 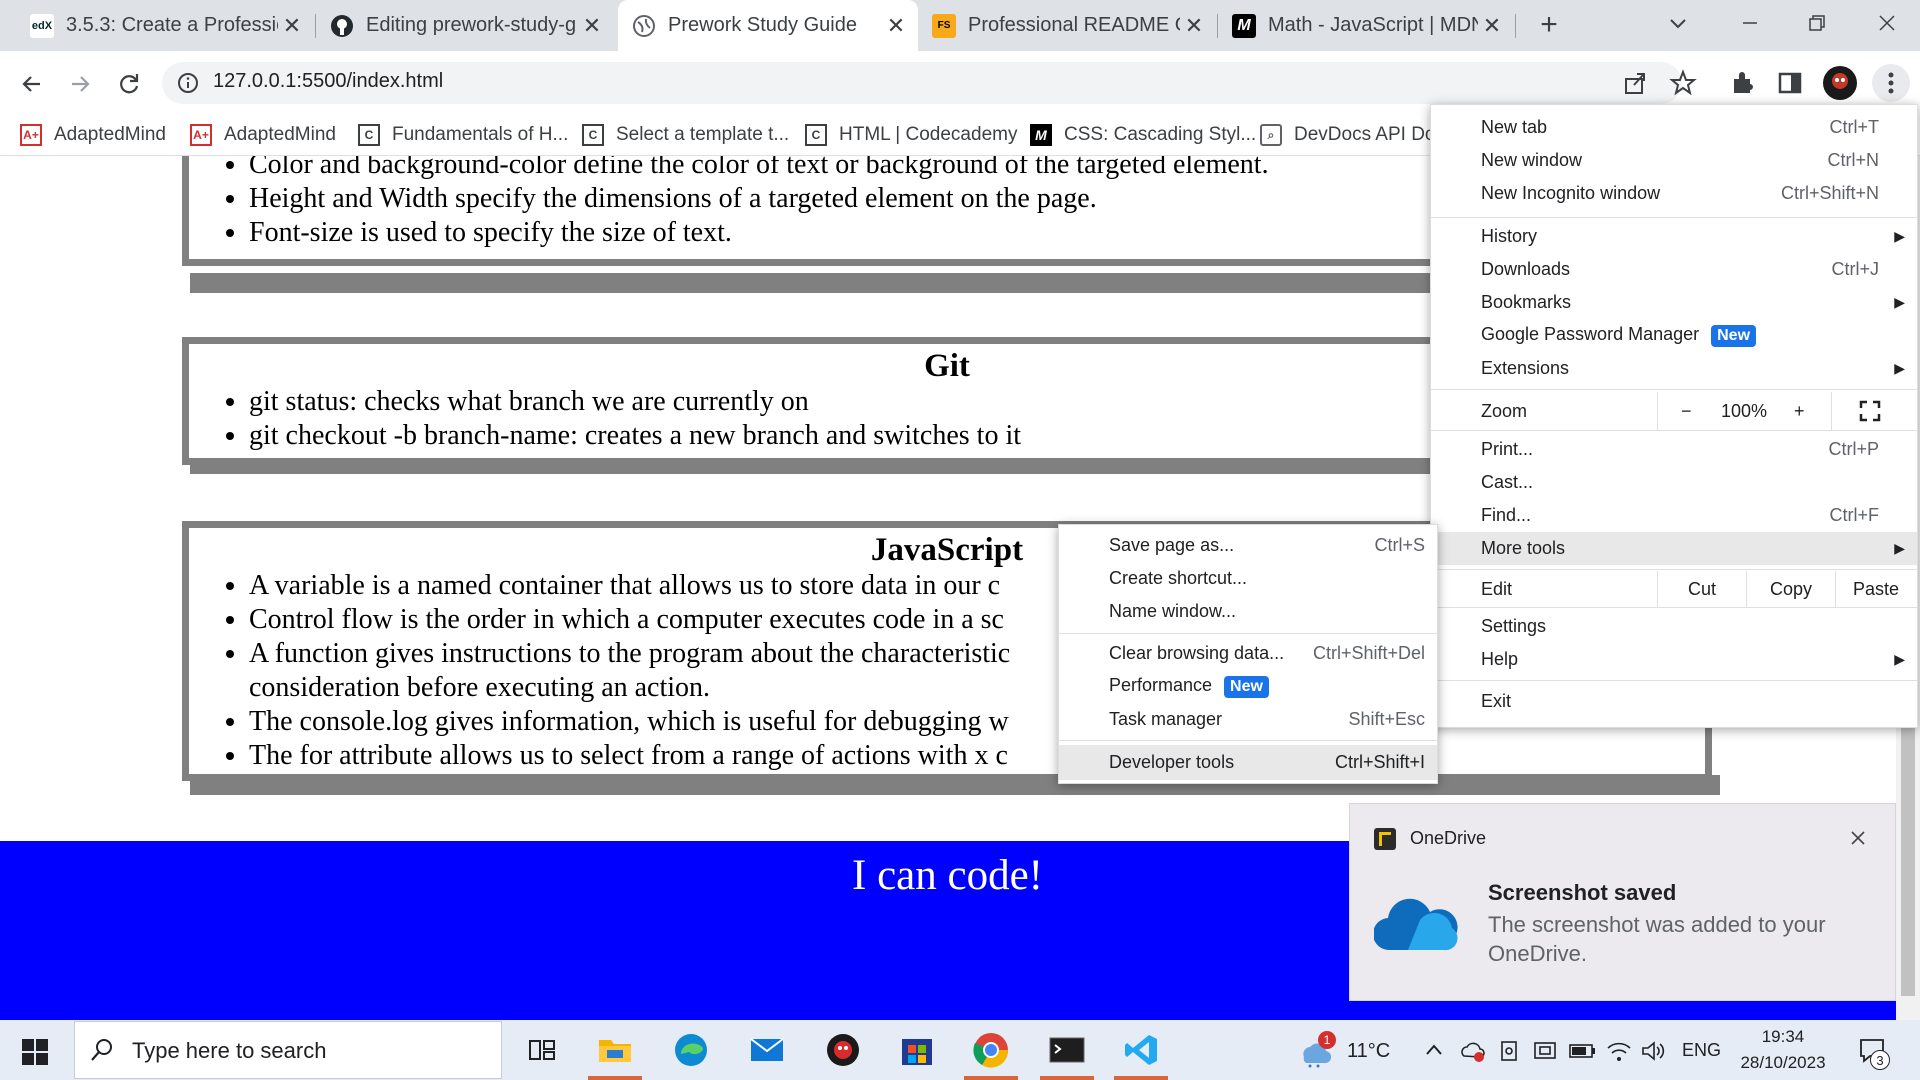 I want to click on menu-extensions: Extensions ▶, so click(x=1674, y=368).